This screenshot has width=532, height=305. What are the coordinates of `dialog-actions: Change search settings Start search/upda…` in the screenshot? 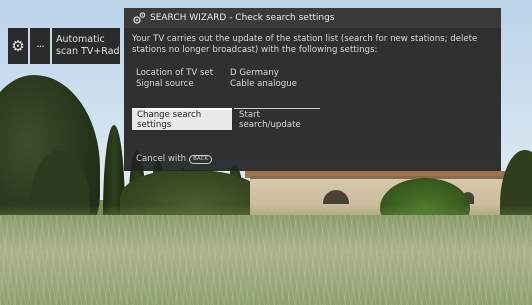 It's located at (226, 119).